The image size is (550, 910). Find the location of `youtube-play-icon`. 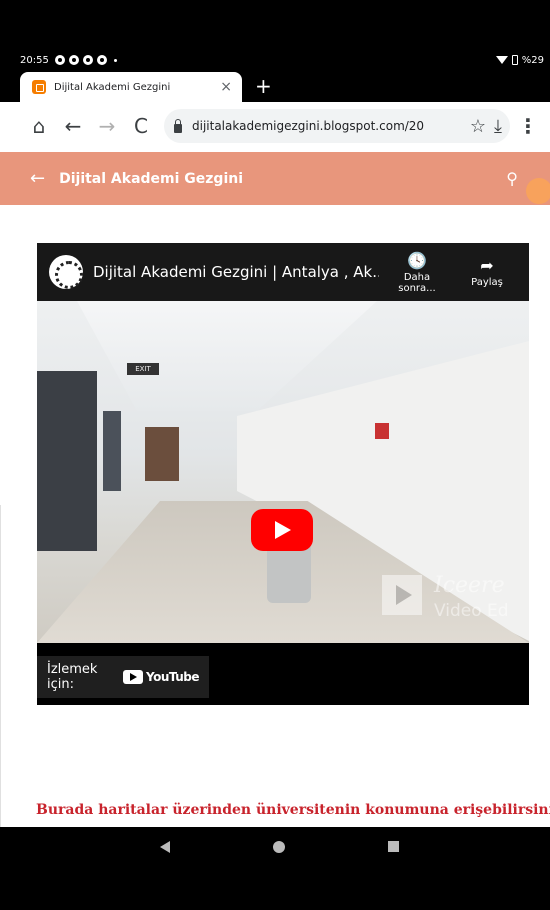

youtube-play-icon is located at coordinates (132, 677).